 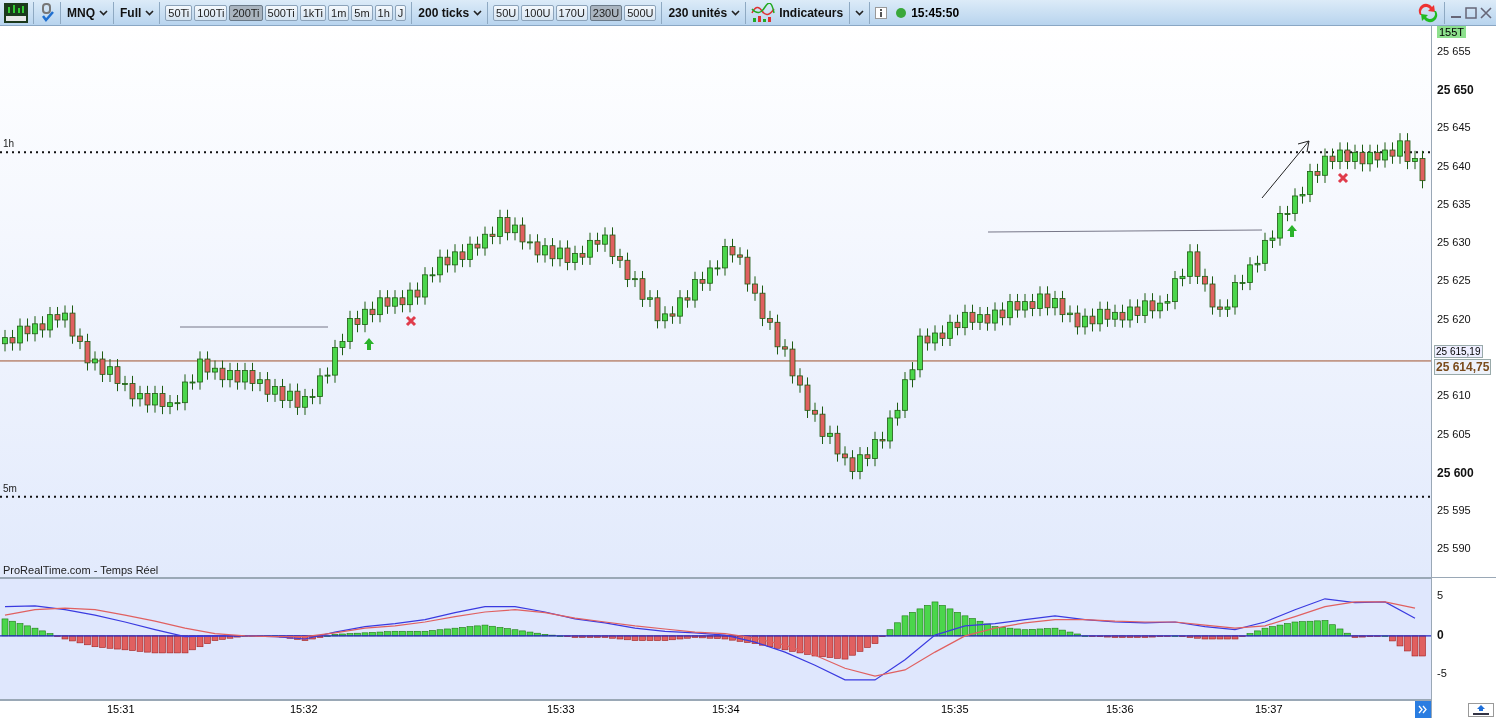 I want to click on unit-button: 50U, so click(x=506, y=12).